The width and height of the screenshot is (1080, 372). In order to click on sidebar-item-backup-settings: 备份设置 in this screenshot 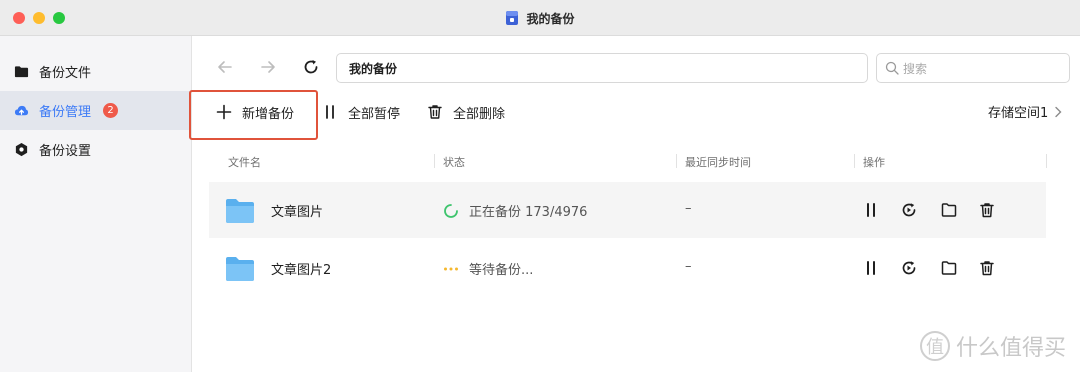, I will do `click(95, 149)`.